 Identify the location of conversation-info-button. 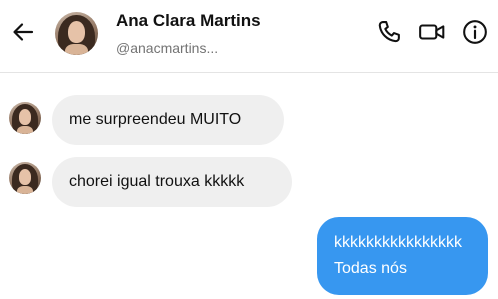
(475, 34).